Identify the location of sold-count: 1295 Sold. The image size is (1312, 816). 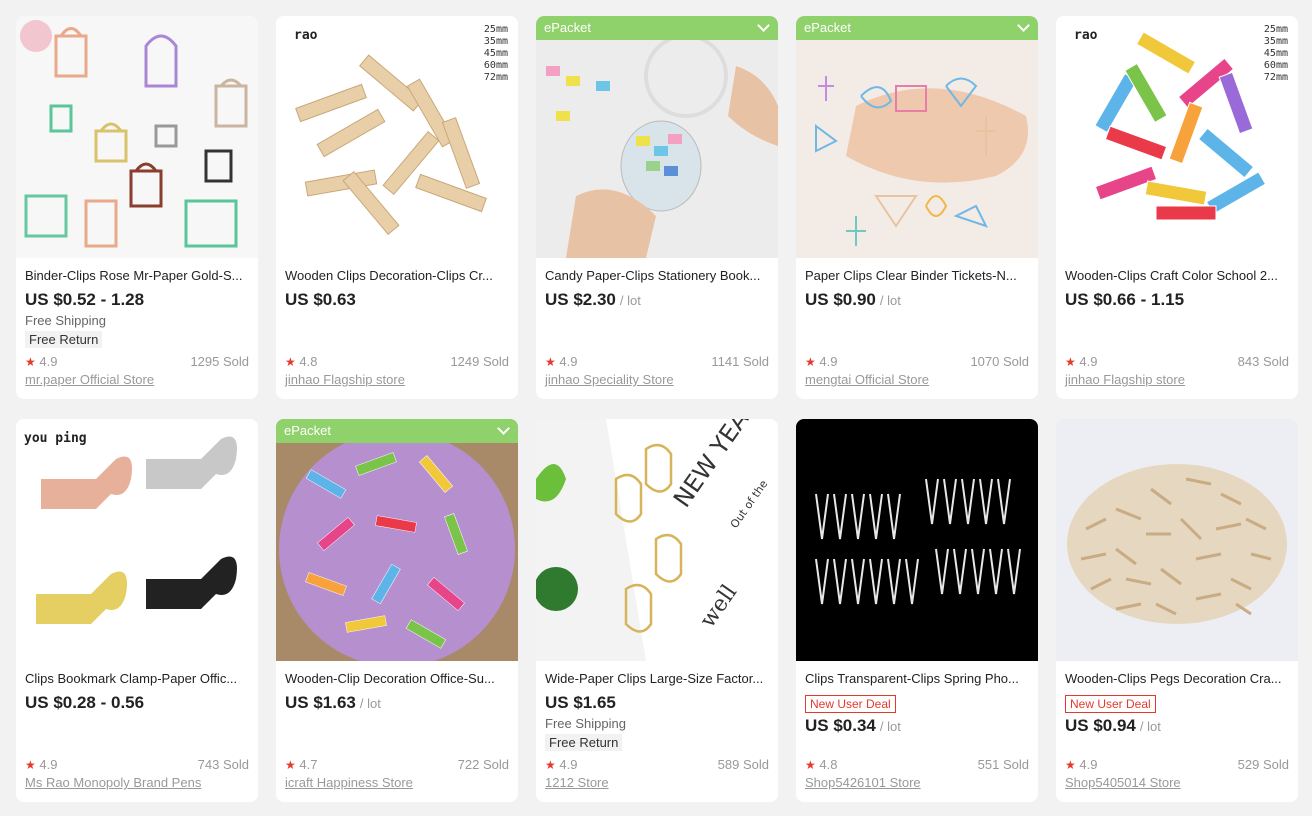
(219, 361).